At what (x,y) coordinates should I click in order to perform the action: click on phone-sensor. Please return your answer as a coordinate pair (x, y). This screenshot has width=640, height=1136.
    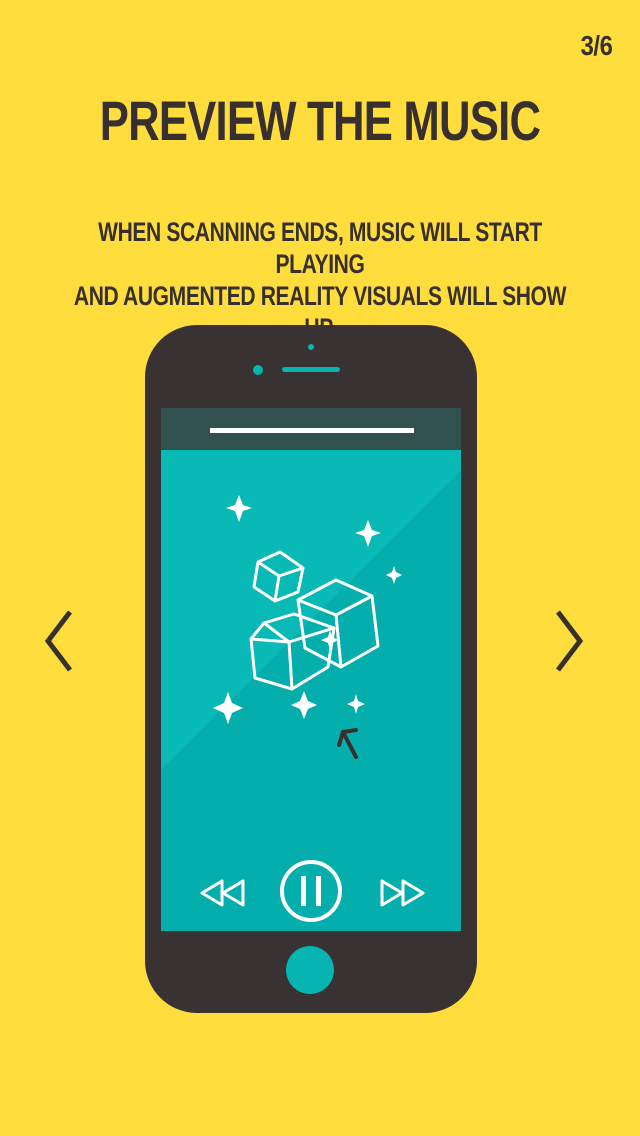
    Looking at the image, I should click on (311, 347).